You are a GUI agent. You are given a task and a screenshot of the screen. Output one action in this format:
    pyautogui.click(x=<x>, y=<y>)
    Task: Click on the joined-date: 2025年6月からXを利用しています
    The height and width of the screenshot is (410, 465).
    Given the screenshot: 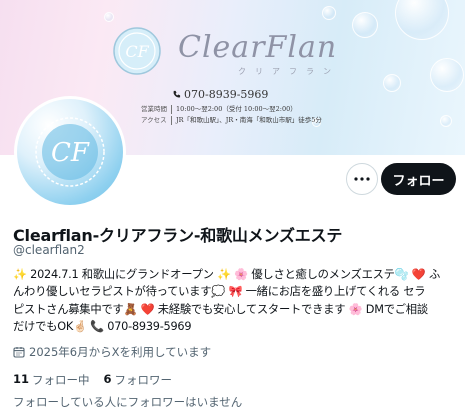 What is the action you would take?
    pyautogui.click(x=112, y=352)
    